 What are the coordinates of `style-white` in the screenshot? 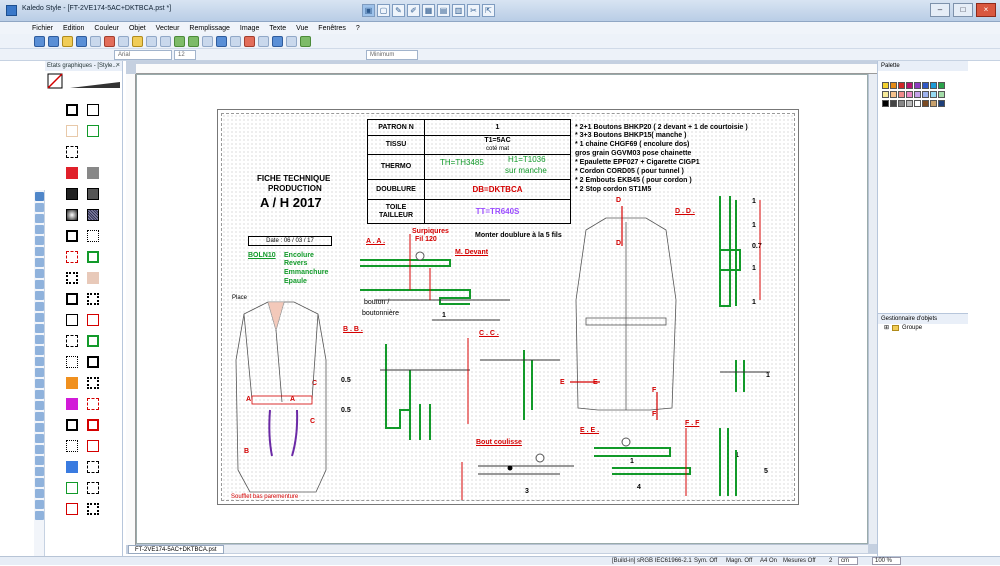 It's located at (93, 152).